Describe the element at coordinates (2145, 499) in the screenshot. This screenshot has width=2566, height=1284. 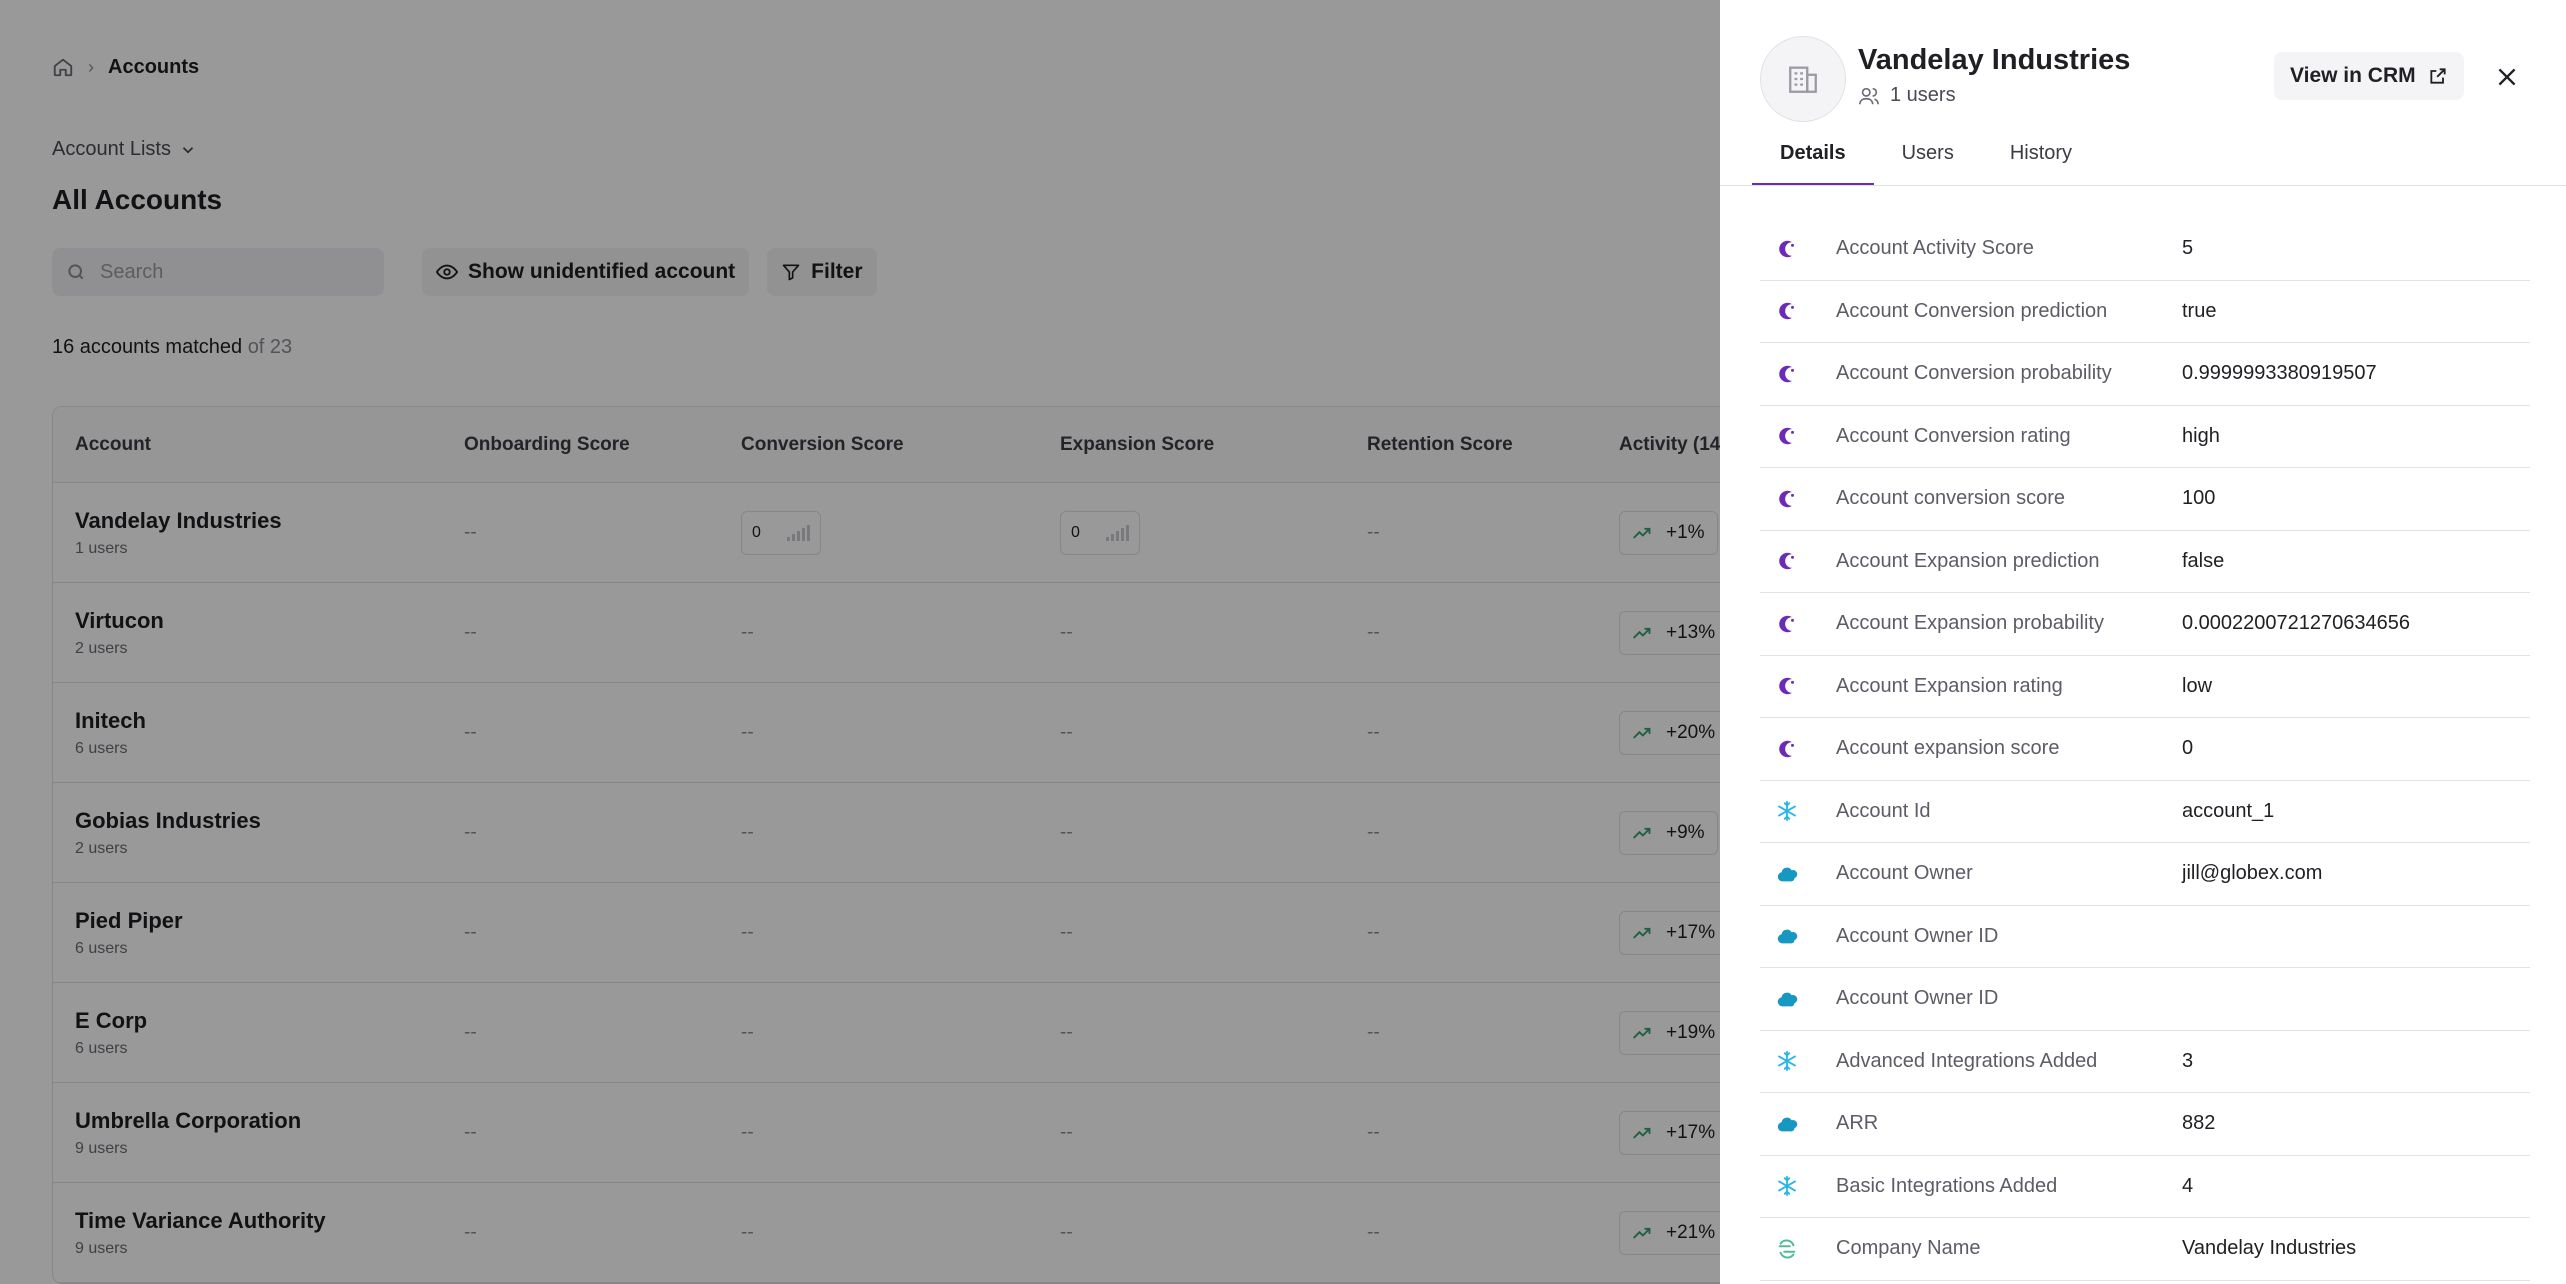
I see `property-row: Account conversion score 100` at that location.